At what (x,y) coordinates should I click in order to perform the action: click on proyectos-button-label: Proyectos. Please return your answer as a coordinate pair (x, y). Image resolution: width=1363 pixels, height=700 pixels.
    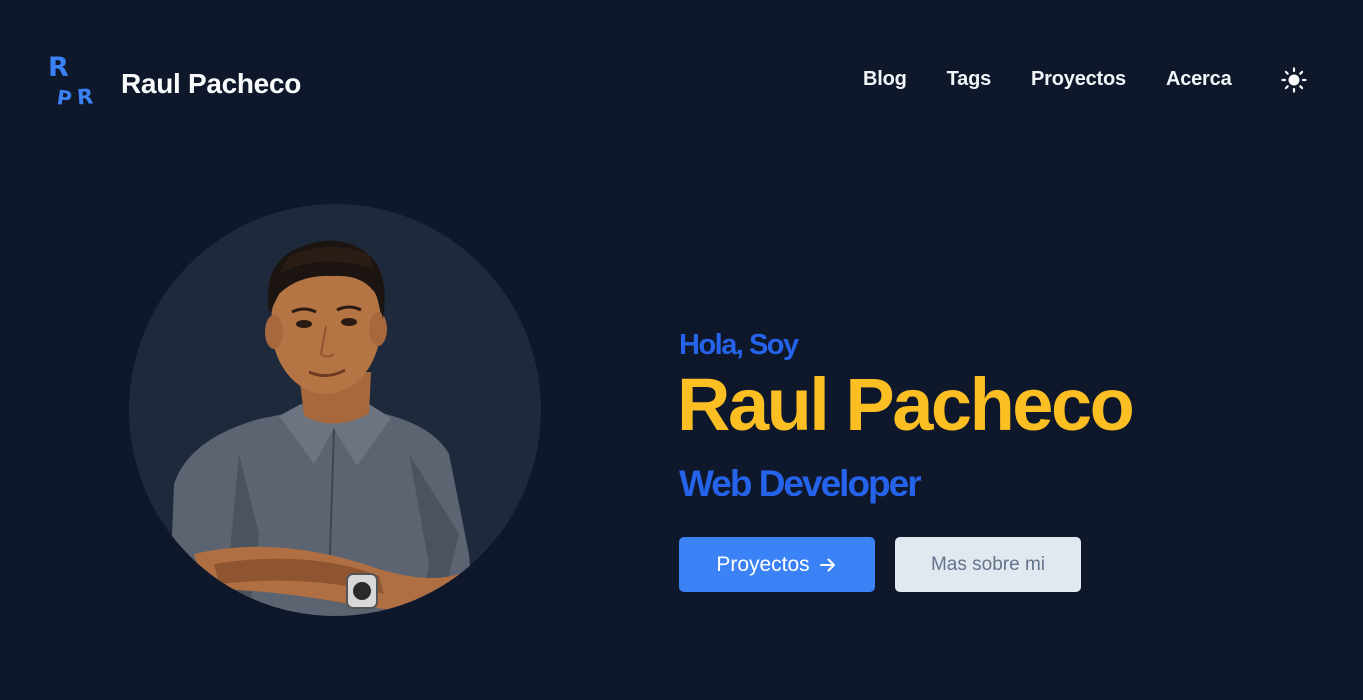
    Looking at the image, I should click on (763, 564).